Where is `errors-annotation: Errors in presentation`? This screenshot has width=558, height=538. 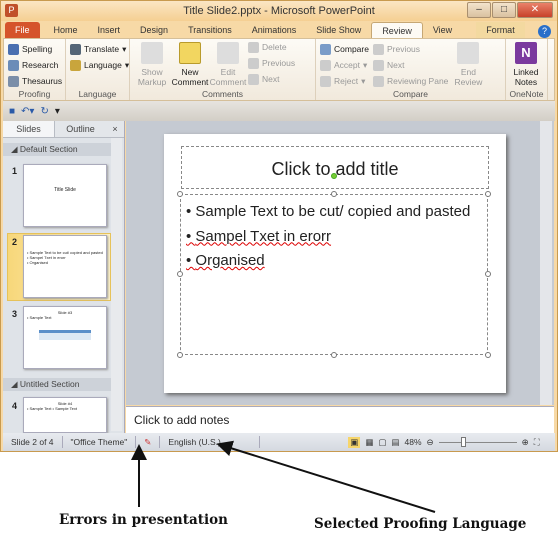
errors-annotation: Errors in presentation is located at coordinates (143, 520).